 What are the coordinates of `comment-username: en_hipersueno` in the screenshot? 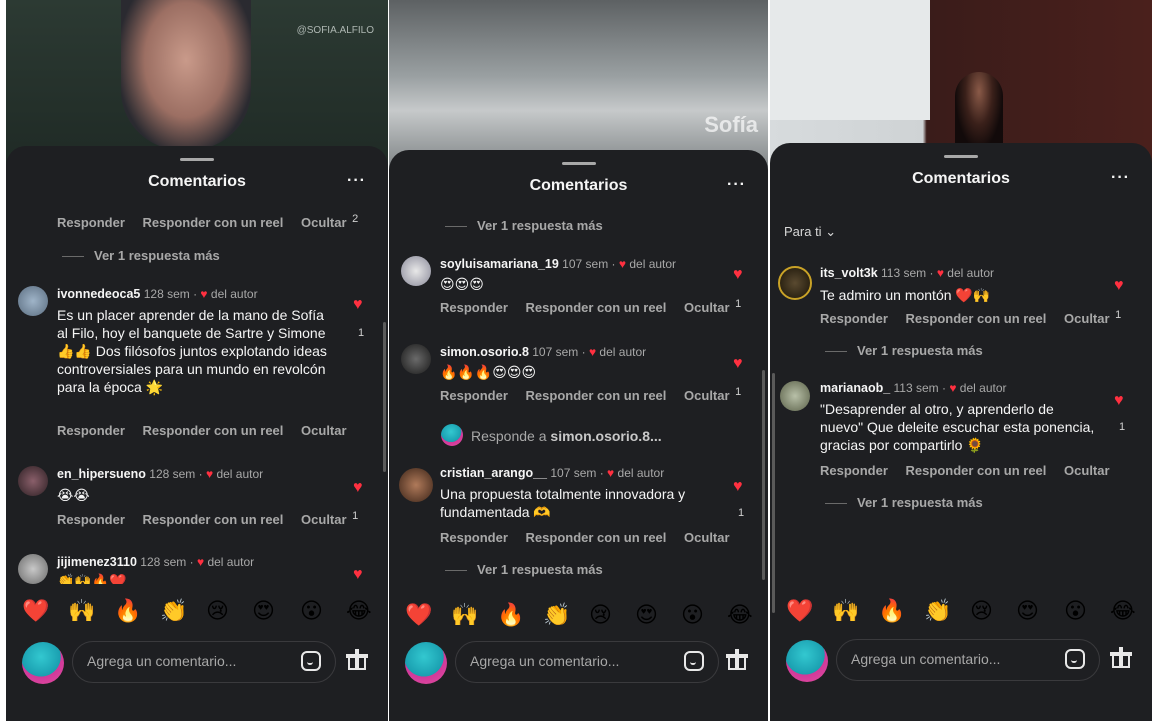 It's located at (101, 474).